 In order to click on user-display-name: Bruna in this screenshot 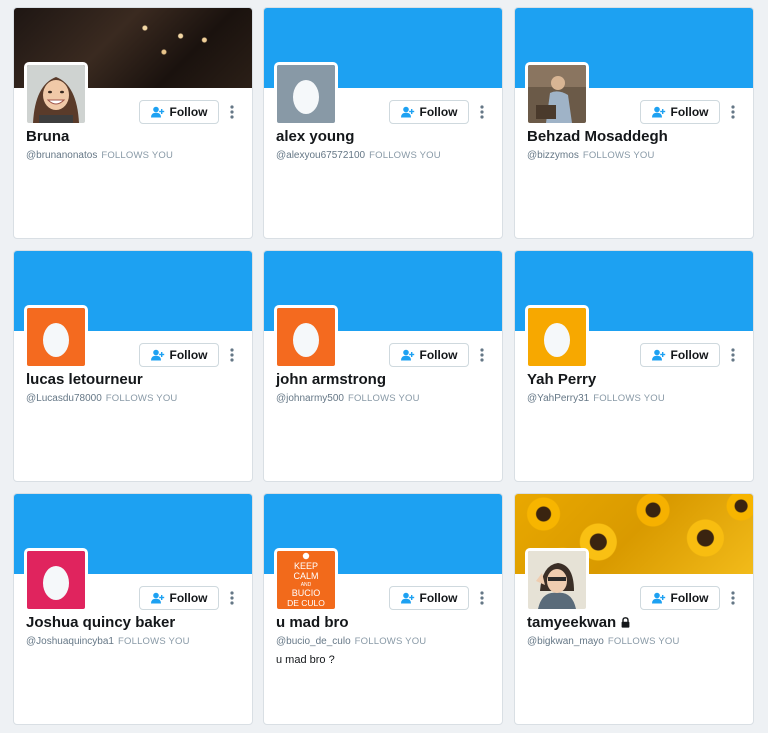, I will do `click(47, 136)`.